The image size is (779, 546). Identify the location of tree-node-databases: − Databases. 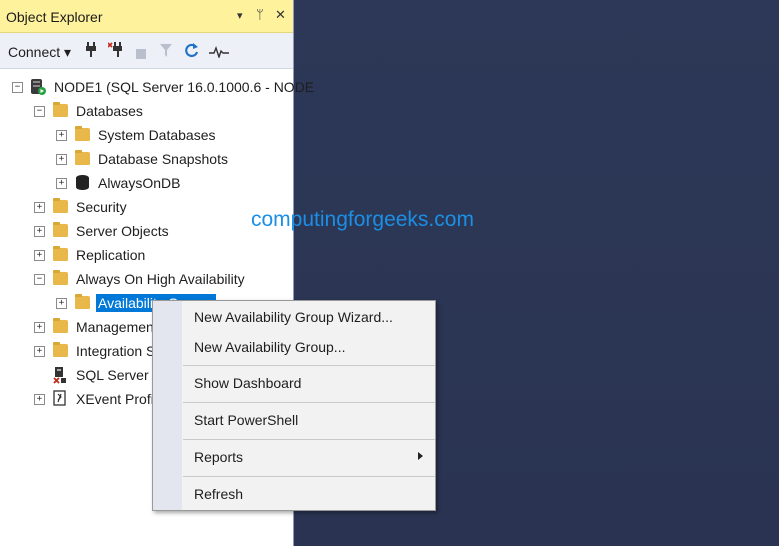
(146, 112).